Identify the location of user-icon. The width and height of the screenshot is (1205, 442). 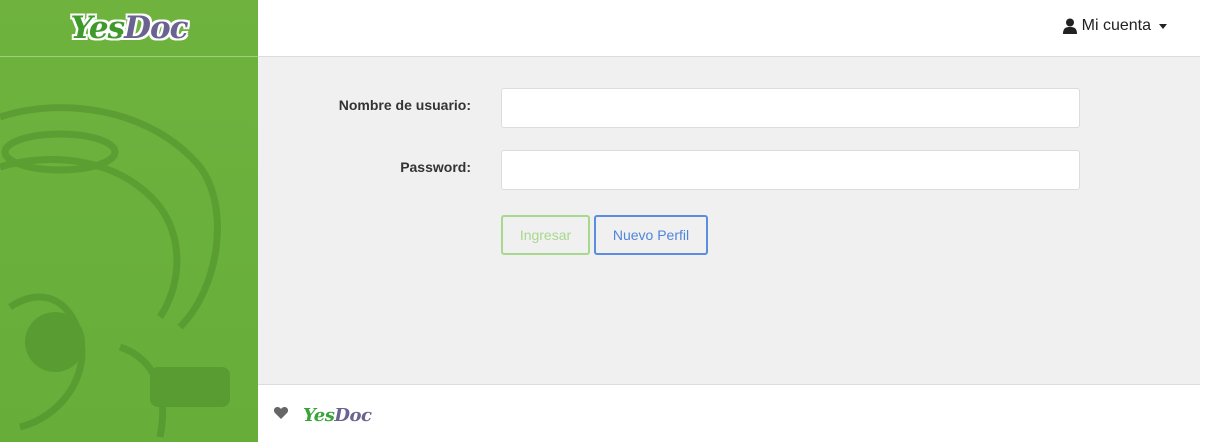
(1069, 26).